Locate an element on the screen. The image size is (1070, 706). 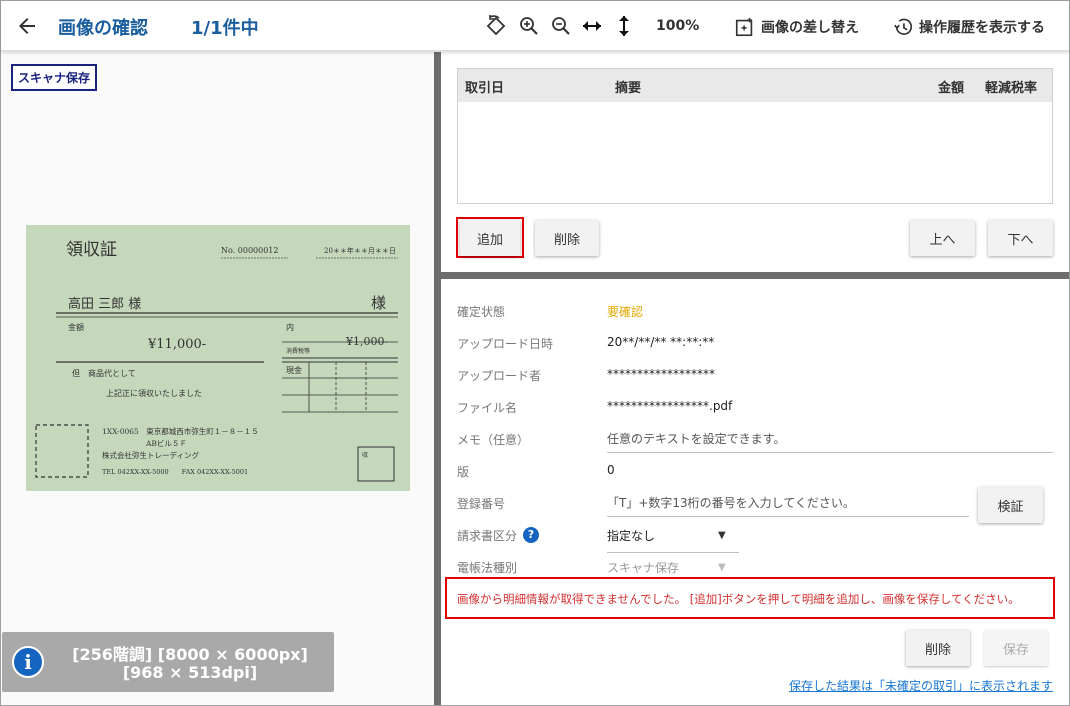
horizontal-splitter is located at coordinates (755, 275).